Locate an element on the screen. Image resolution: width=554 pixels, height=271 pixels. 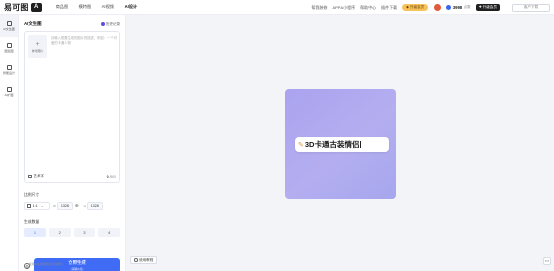
count-selector: 1 2 3 4 is located at coordinates (72, 232).